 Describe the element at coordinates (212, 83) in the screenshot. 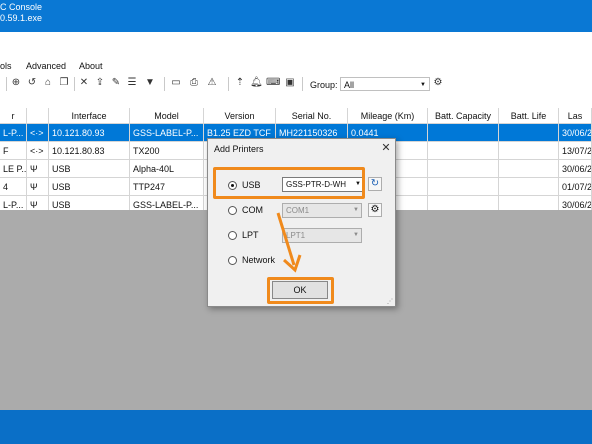

I see `warning-icon: ⚠` at that location.